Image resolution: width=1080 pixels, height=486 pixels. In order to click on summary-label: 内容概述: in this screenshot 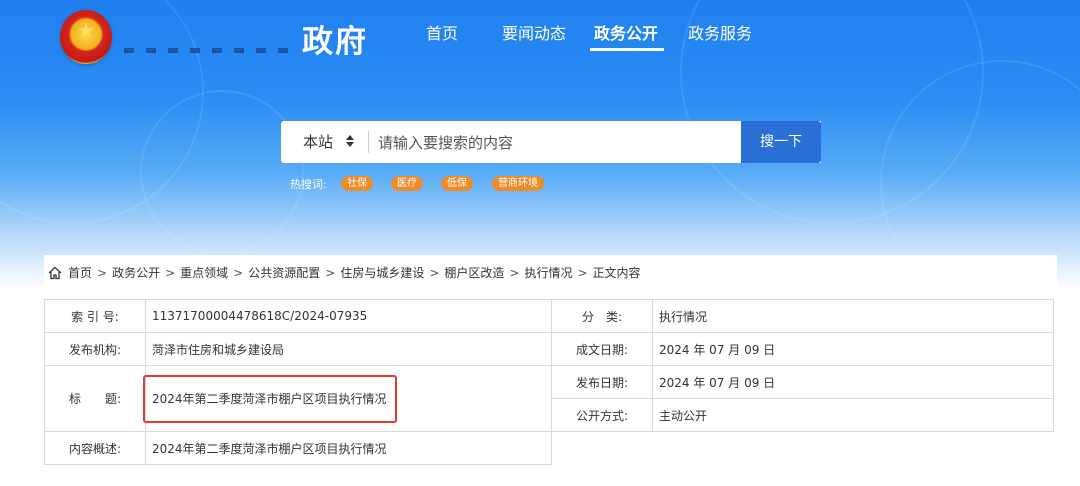, I will do `click(95, 448)`.